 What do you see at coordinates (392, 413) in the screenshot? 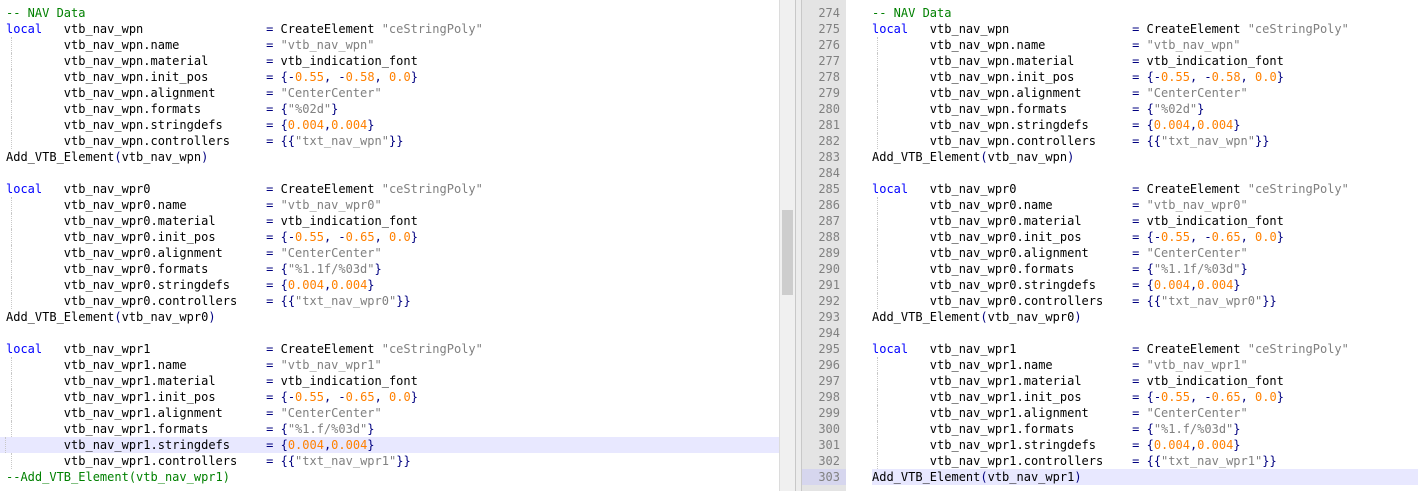
I see `left-code-line: vtb_nav_wpr1.alignment = "CenterCenter"` at bounding box center [392, 413].